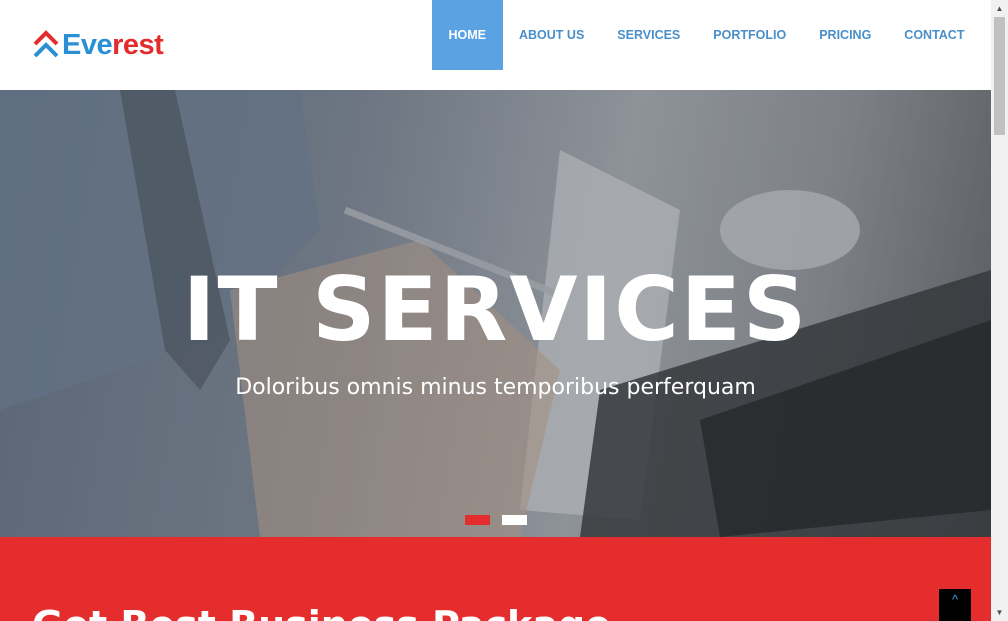  Describe the element at coordinates (649, 35) in the screenshot. I see `nav-item-services: SERVICES` at that location.